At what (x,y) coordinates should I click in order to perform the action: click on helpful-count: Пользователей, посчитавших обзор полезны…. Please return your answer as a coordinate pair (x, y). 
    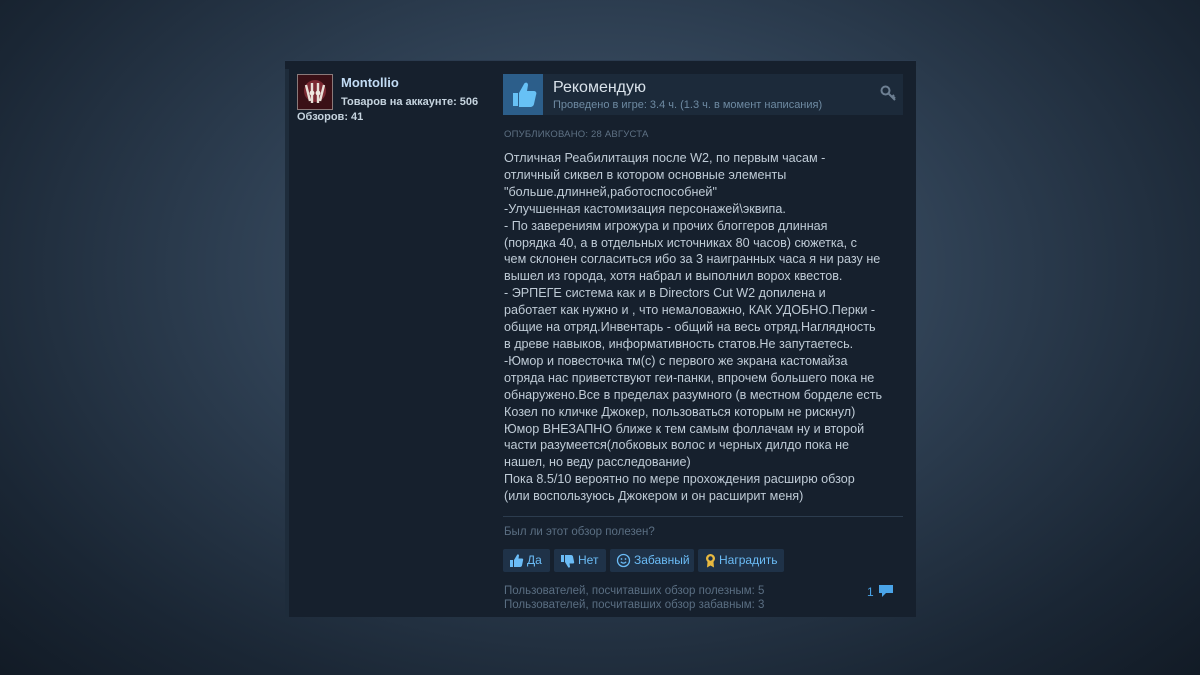
    Looking at the image, I should click on (634, 591).